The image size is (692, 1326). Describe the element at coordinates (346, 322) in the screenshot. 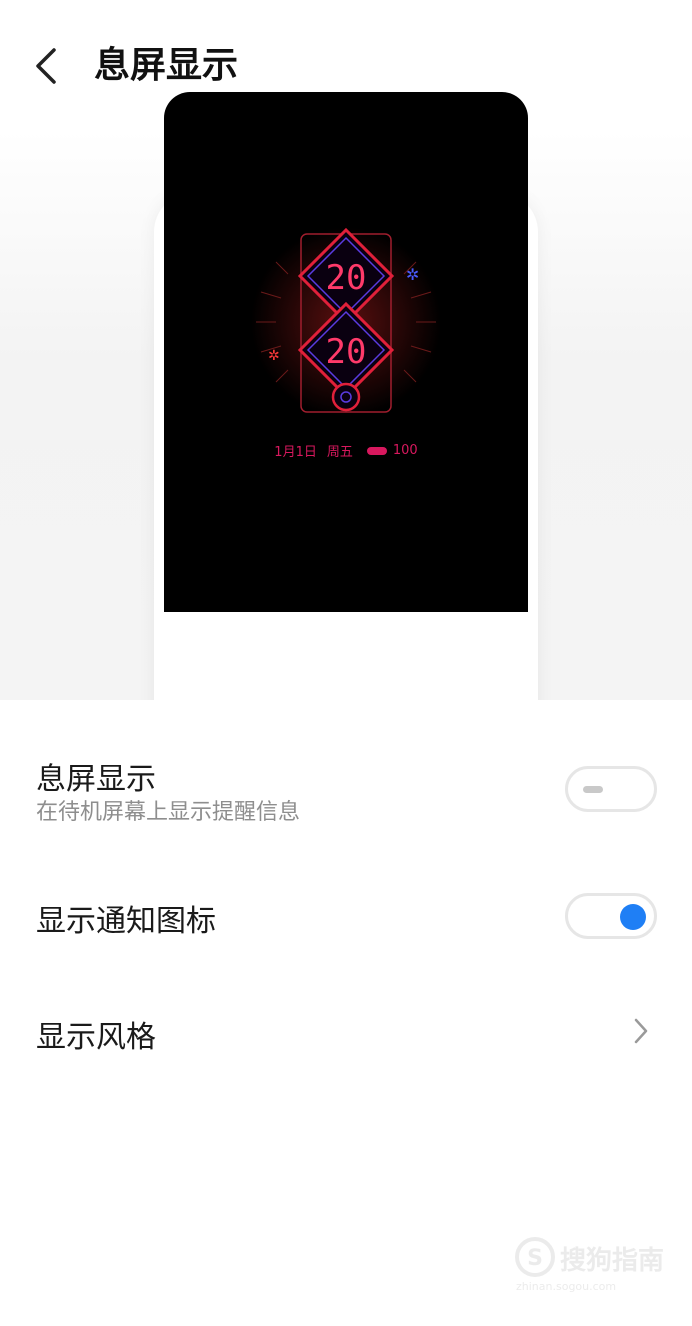

I see `aod-clock-illustration: ✲ ✲ 20 20` at that location.